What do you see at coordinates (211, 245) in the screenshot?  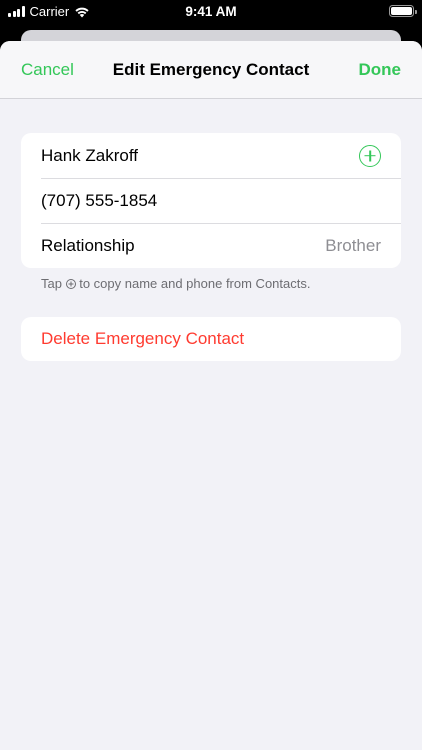 I see `relationship-row: Relationship Brother` at bounding box center [211, 245].